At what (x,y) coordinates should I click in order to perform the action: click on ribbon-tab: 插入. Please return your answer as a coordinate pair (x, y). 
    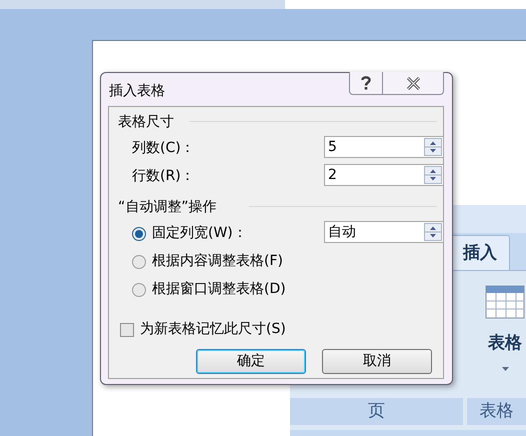
    Looking at the image, I should click on (480, 253).